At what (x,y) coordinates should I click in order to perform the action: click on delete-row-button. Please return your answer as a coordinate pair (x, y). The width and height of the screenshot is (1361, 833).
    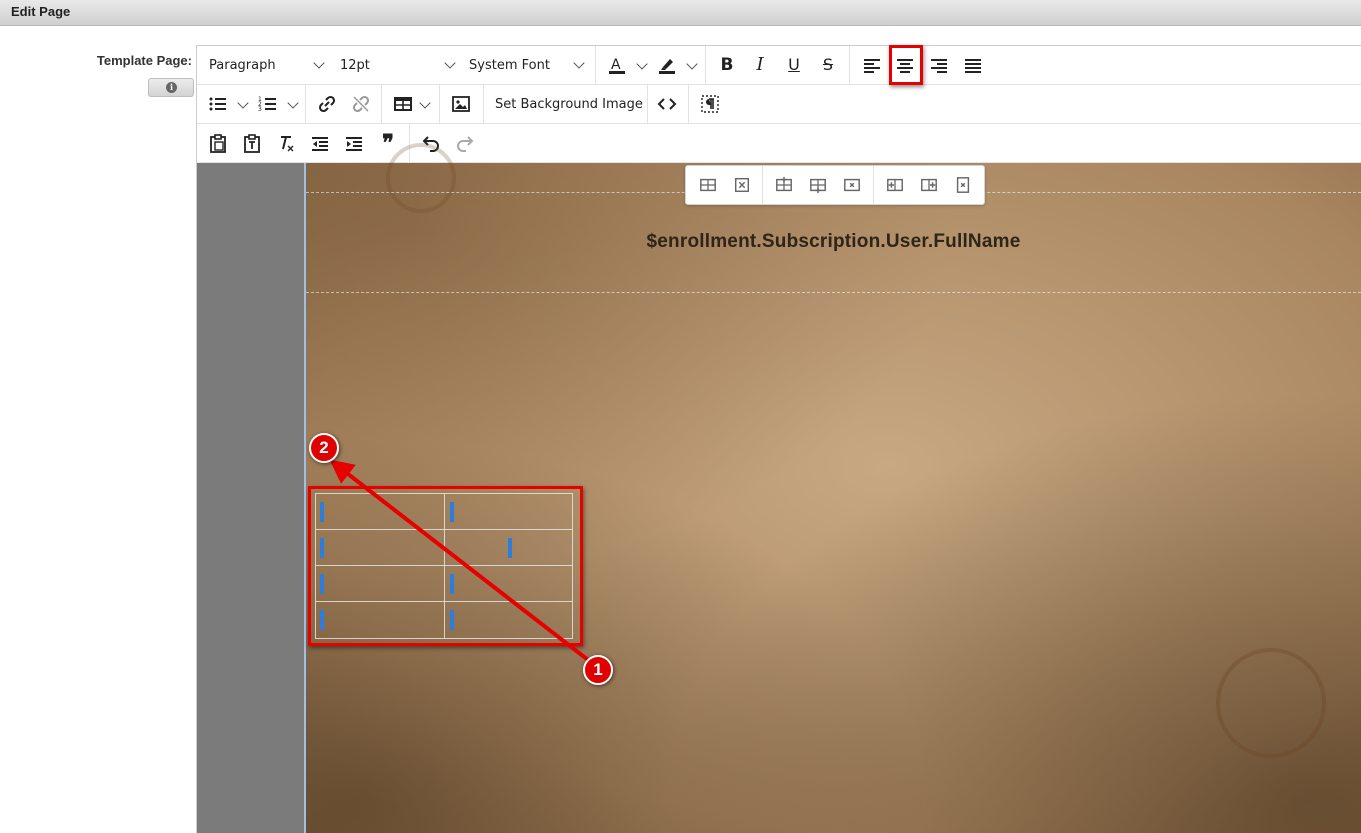
    Looking at the image, I should click on (852, 185).